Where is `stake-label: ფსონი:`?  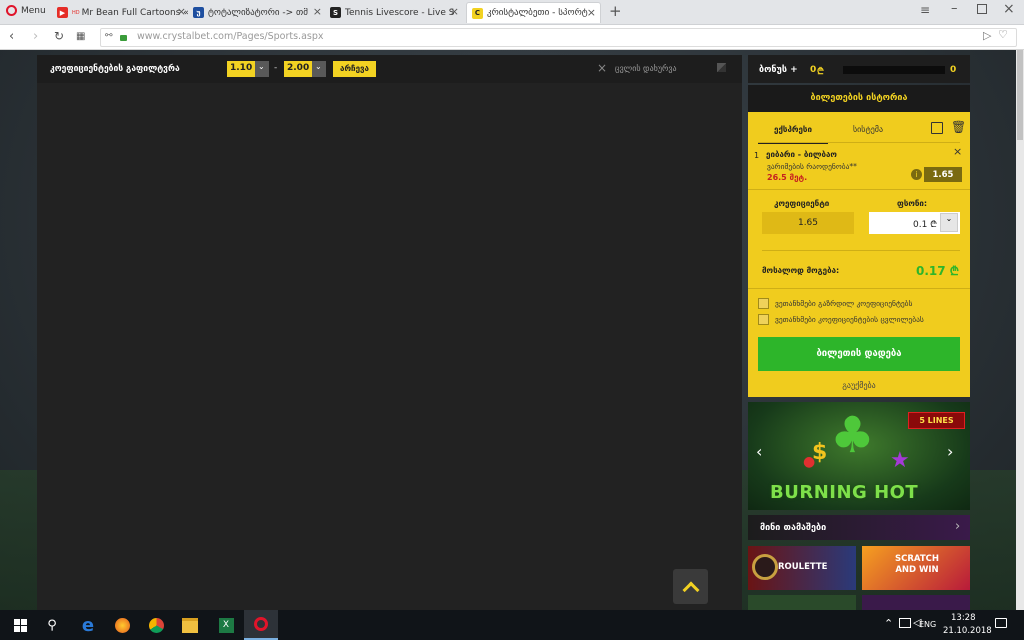
stake-label: ფსონი: is located at coordinates (912, 203).